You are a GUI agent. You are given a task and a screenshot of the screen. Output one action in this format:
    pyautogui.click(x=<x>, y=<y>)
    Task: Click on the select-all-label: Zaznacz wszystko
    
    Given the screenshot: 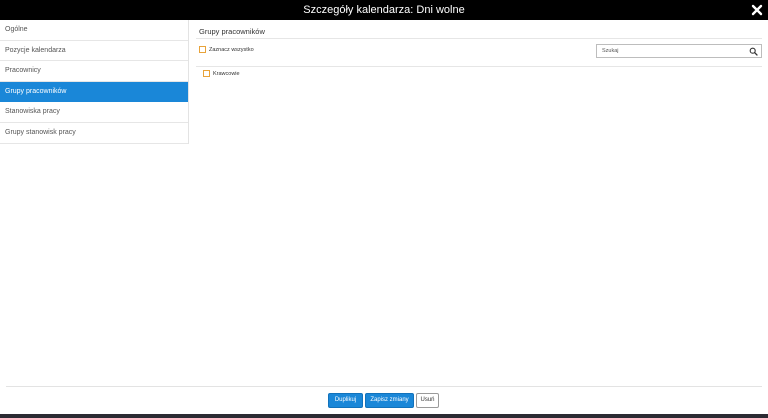 What is the action you would take?
    pyautogui.click(x=231, y=49)
    